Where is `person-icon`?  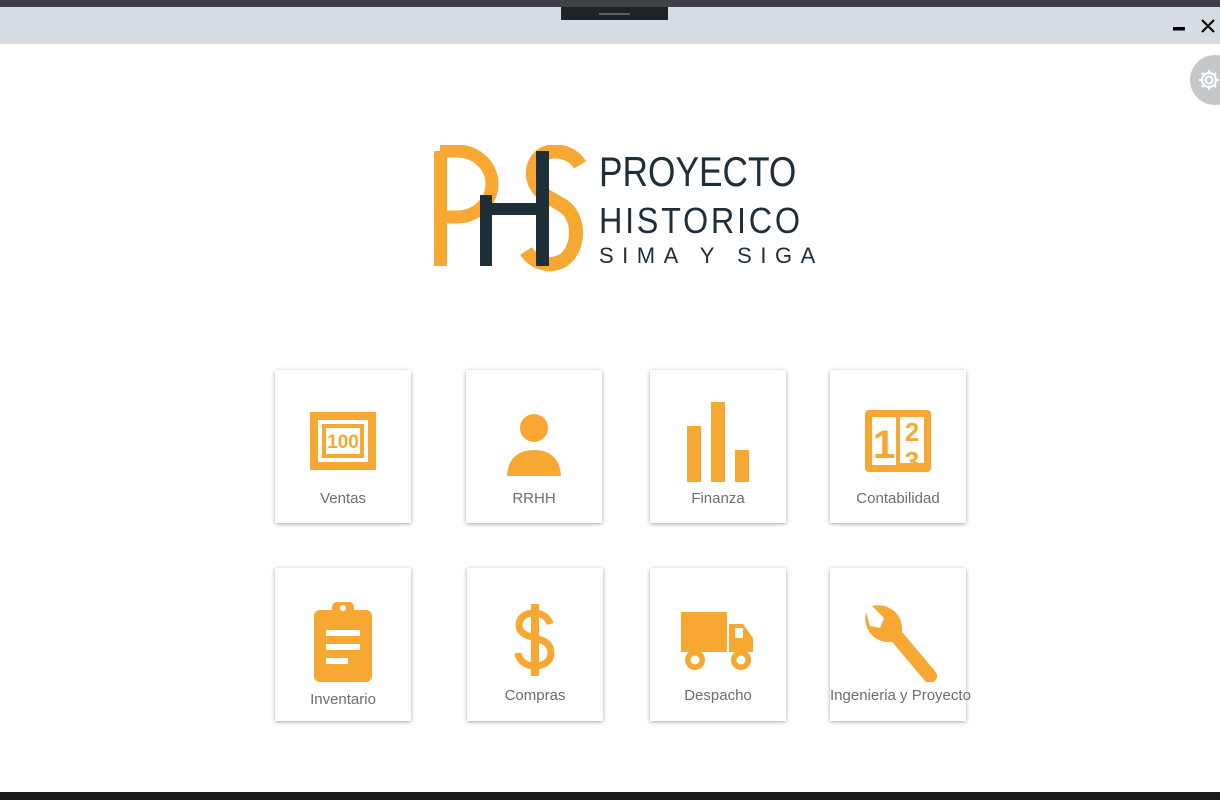
person-icon is located at coordinates (534, 445).